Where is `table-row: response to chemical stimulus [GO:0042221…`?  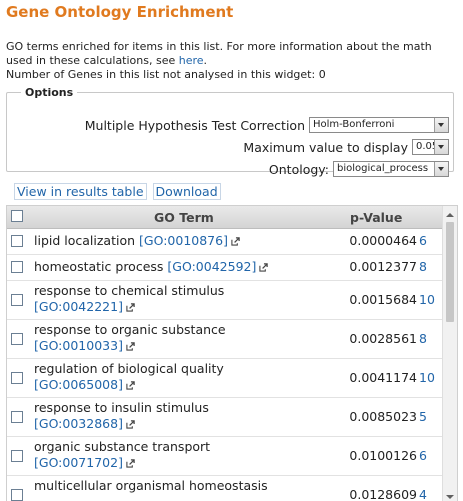
table-row: response to chemical stimulus [GO:0042221… is located at coordinates (225, 300).